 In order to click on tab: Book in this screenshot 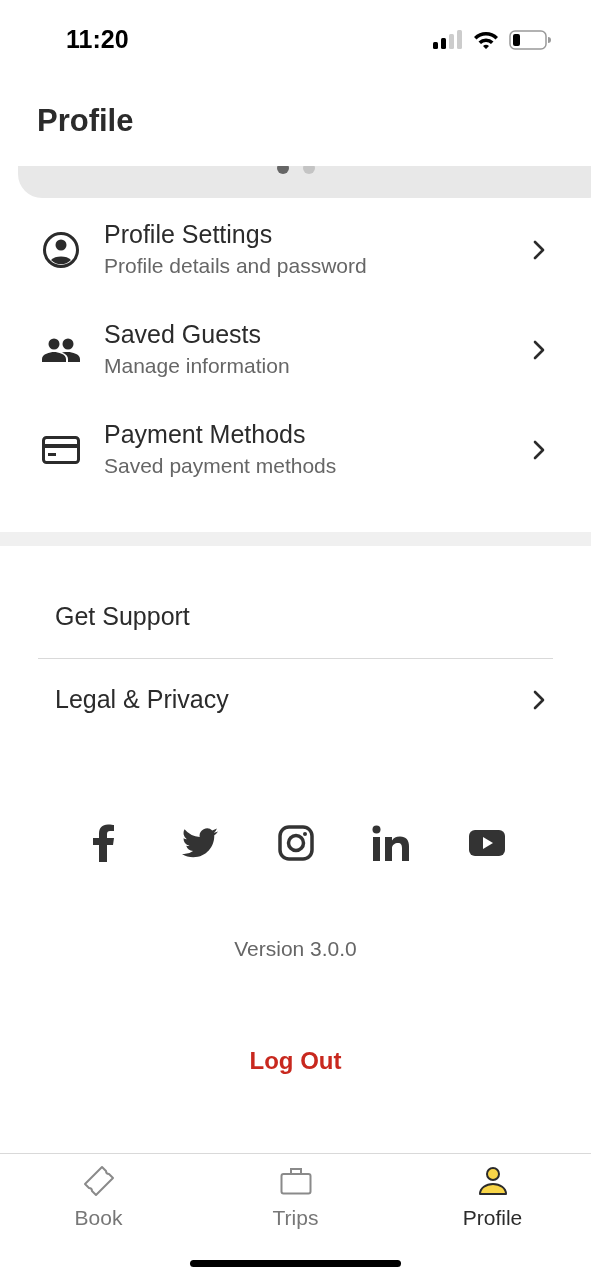, I will do `click(98, 1198)`.